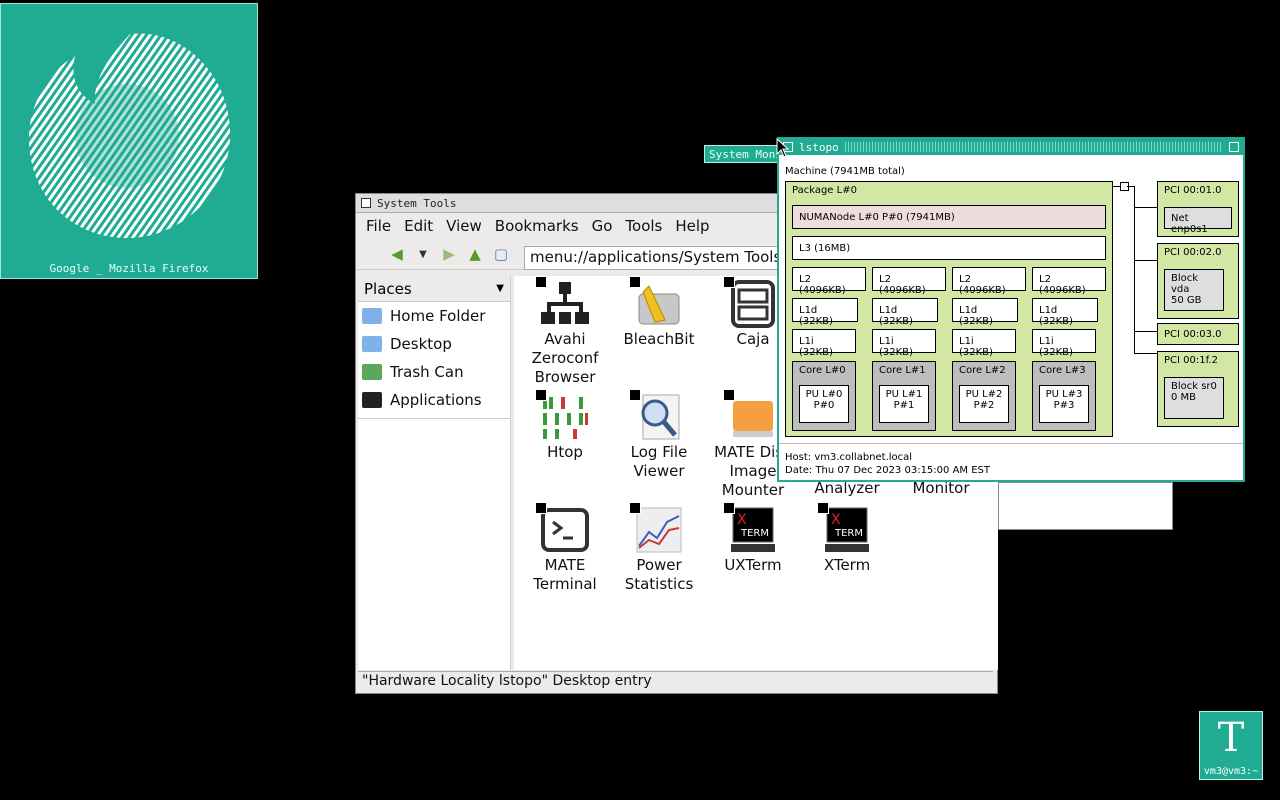 This screenshot has height=800, width=1280. What do you see at coordinates (750, 415) in the screenshot?
I see `disk-image-icon` at bounding box center [750, 415].